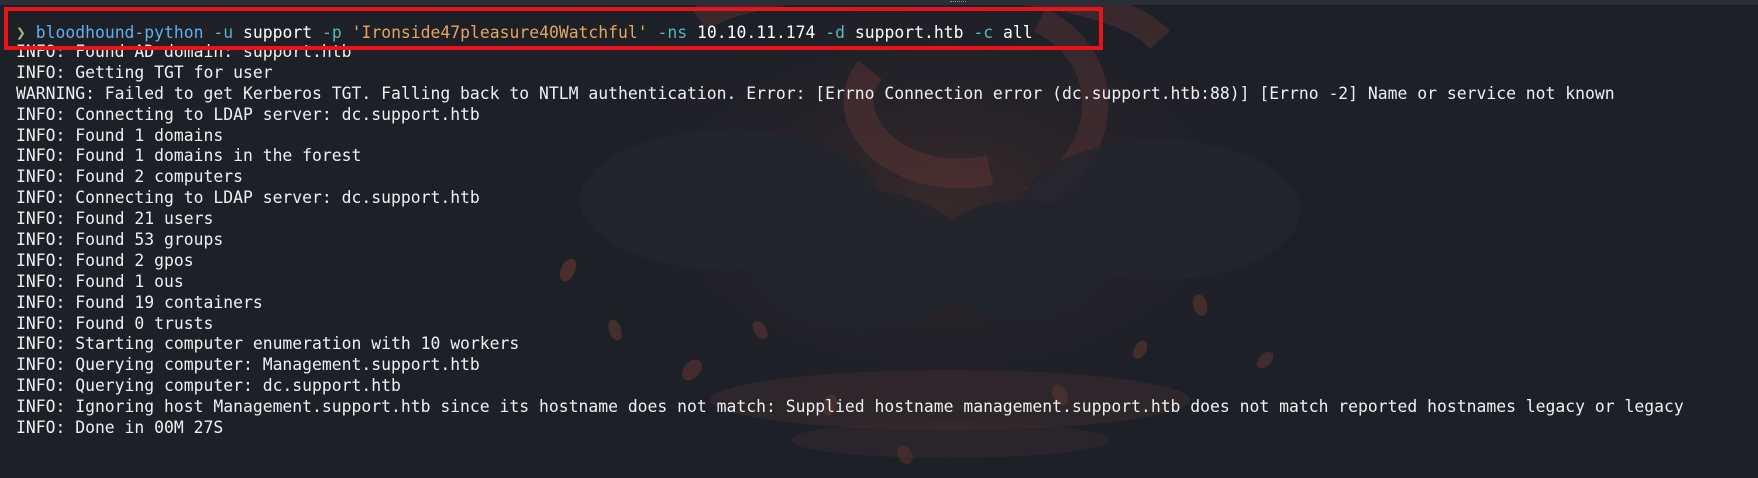  Describe the element at coordinates (100, 281) in the screenshot. I see `output-line: INFO: Found 1 ous` at that location.